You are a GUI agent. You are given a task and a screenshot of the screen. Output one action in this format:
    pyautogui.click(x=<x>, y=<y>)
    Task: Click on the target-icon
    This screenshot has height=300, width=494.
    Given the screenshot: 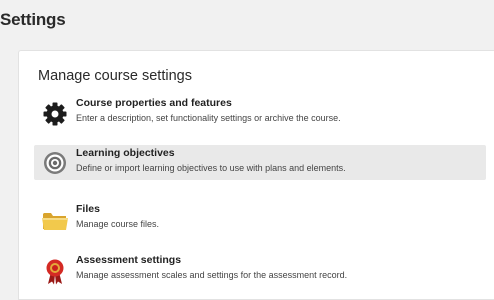 What is the action you would take?
    pyautogui.click(x=55, y=163)
    